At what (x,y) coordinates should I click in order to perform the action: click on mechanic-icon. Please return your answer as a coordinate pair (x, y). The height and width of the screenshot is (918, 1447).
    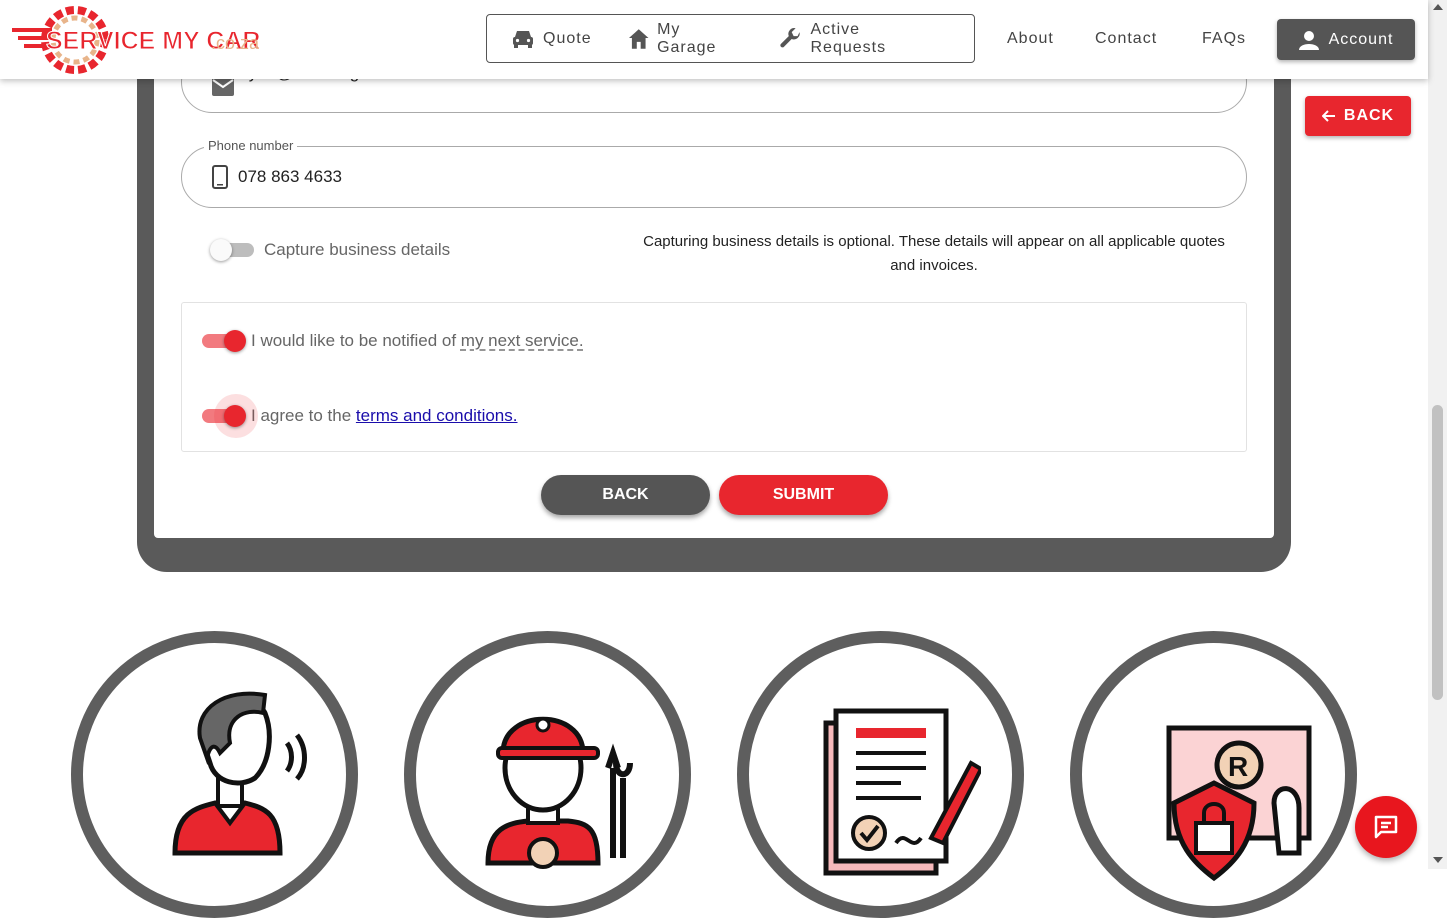
    Looking at the image, I should click on (558, 792).